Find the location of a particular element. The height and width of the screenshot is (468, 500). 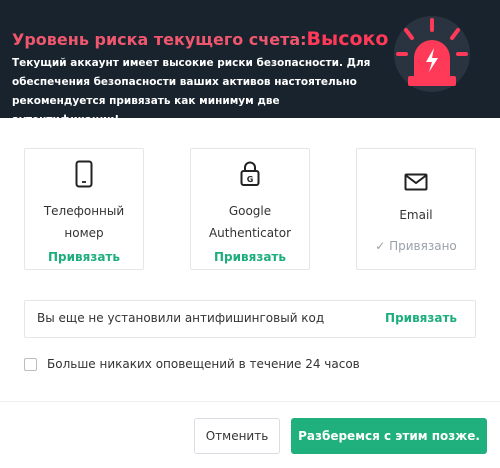

phone-method-card: Телефонный номер Привязать is located at coordinates (84, 209).